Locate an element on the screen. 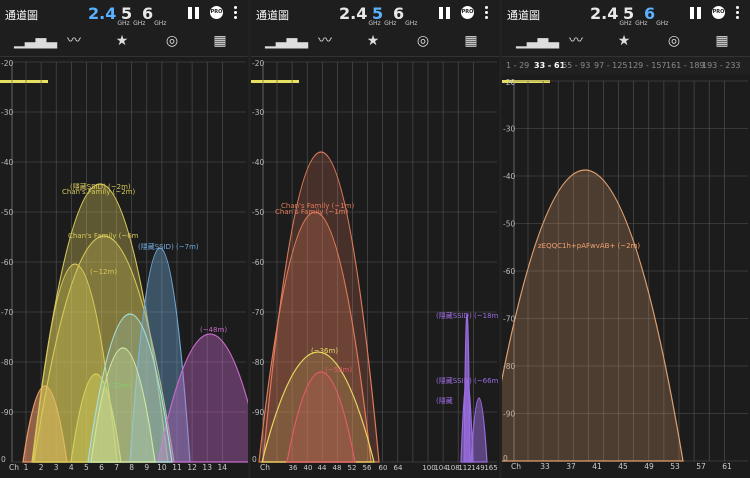 This screenshot has height=478, width=750. x-tick-label: 13 is located at coordinates (207, 467).